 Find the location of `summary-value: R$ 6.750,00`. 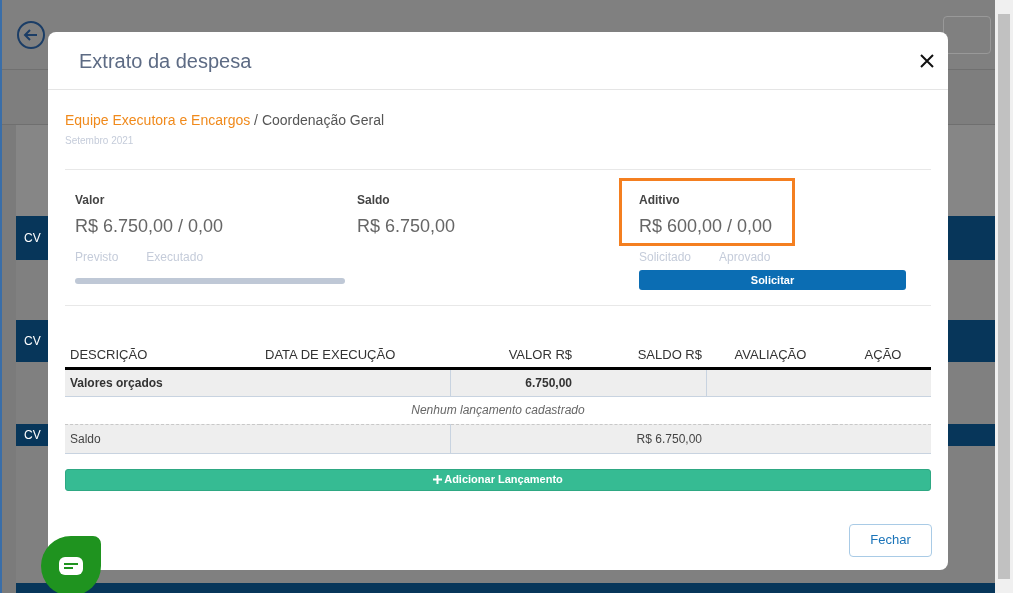

summary-value: R$ 6.750,00 is located at coordinates (407, 226).